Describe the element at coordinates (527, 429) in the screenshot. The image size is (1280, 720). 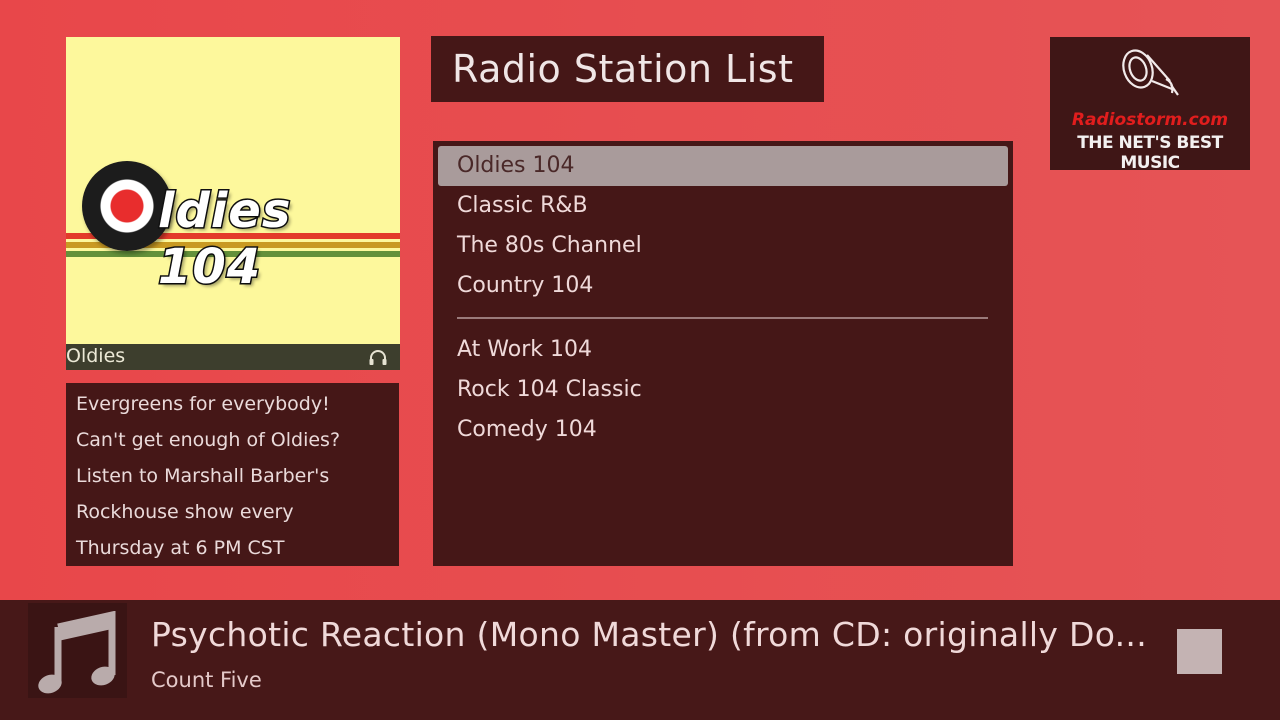
I see `station-item-comedy-104: Comedy 104` at that location.